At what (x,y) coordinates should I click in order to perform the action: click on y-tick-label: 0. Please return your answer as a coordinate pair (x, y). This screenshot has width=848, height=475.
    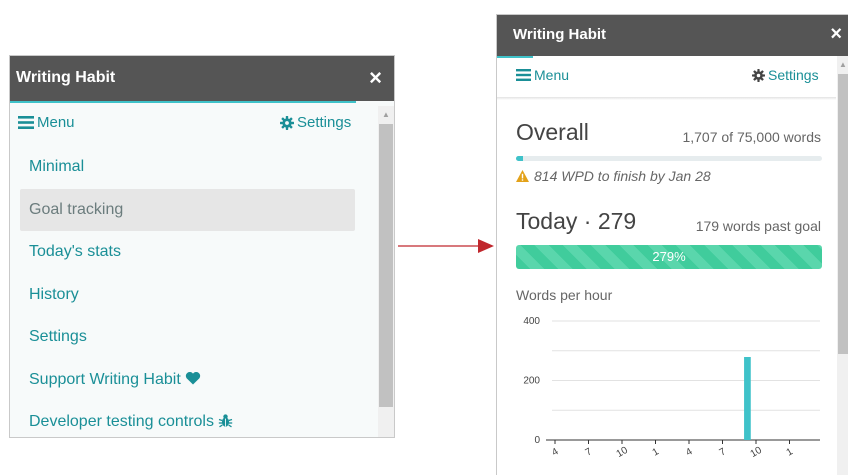
    Looking at the image, I should click on (537, 440).